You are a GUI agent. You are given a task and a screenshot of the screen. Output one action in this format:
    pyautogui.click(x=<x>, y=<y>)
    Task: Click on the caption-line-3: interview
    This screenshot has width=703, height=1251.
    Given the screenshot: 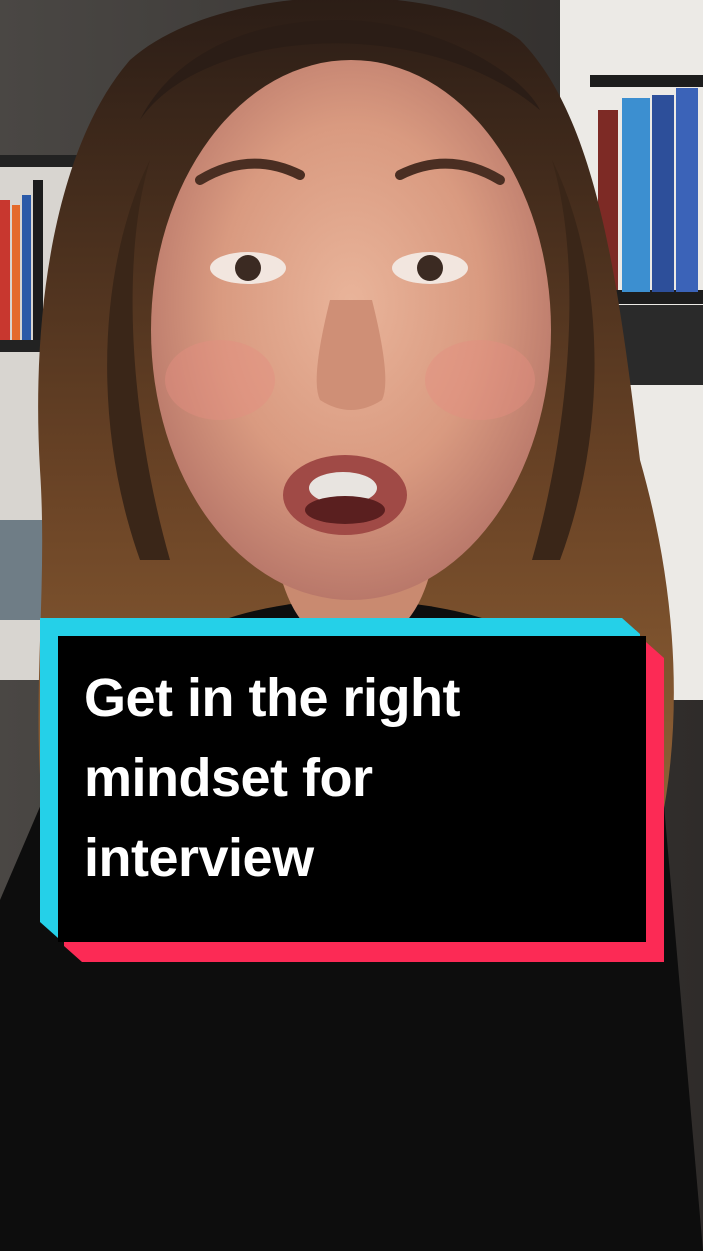 What is the action you would take?
    pyautogui.click(x=199, y=858)
    